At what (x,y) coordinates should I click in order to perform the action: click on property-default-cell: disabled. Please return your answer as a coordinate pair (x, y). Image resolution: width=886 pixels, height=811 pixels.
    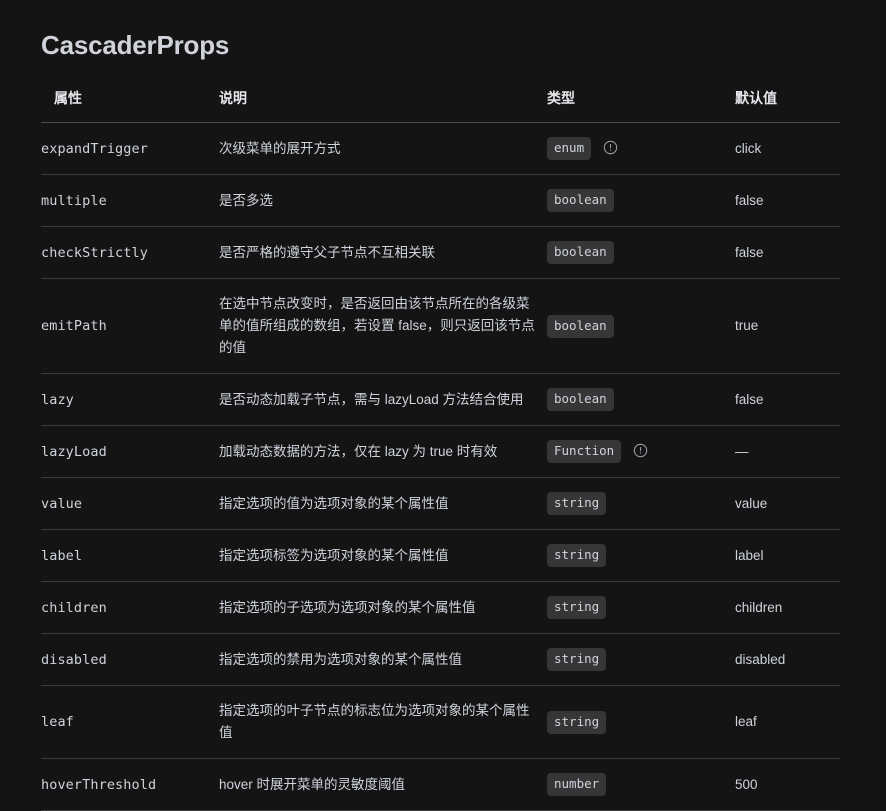
    Looking at the image, I should click on (787, 659).